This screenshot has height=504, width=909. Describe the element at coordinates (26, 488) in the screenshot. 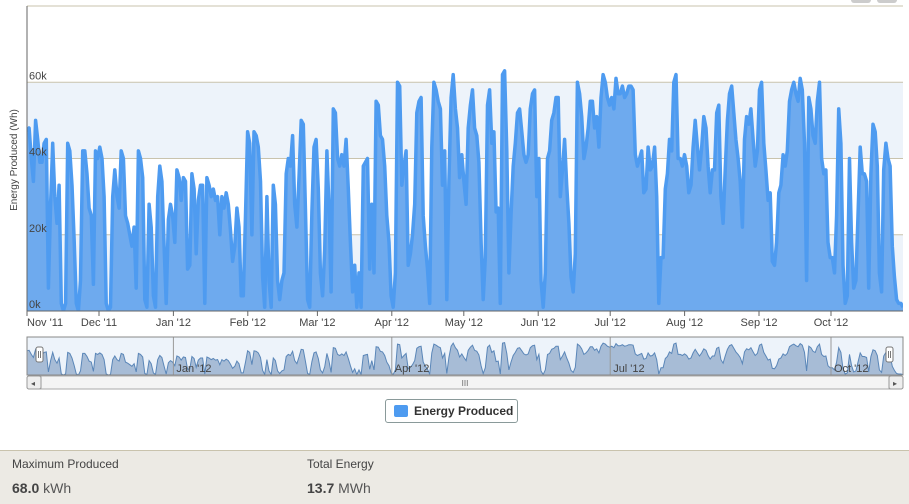

I see `stat-number: 68.0` at that location.